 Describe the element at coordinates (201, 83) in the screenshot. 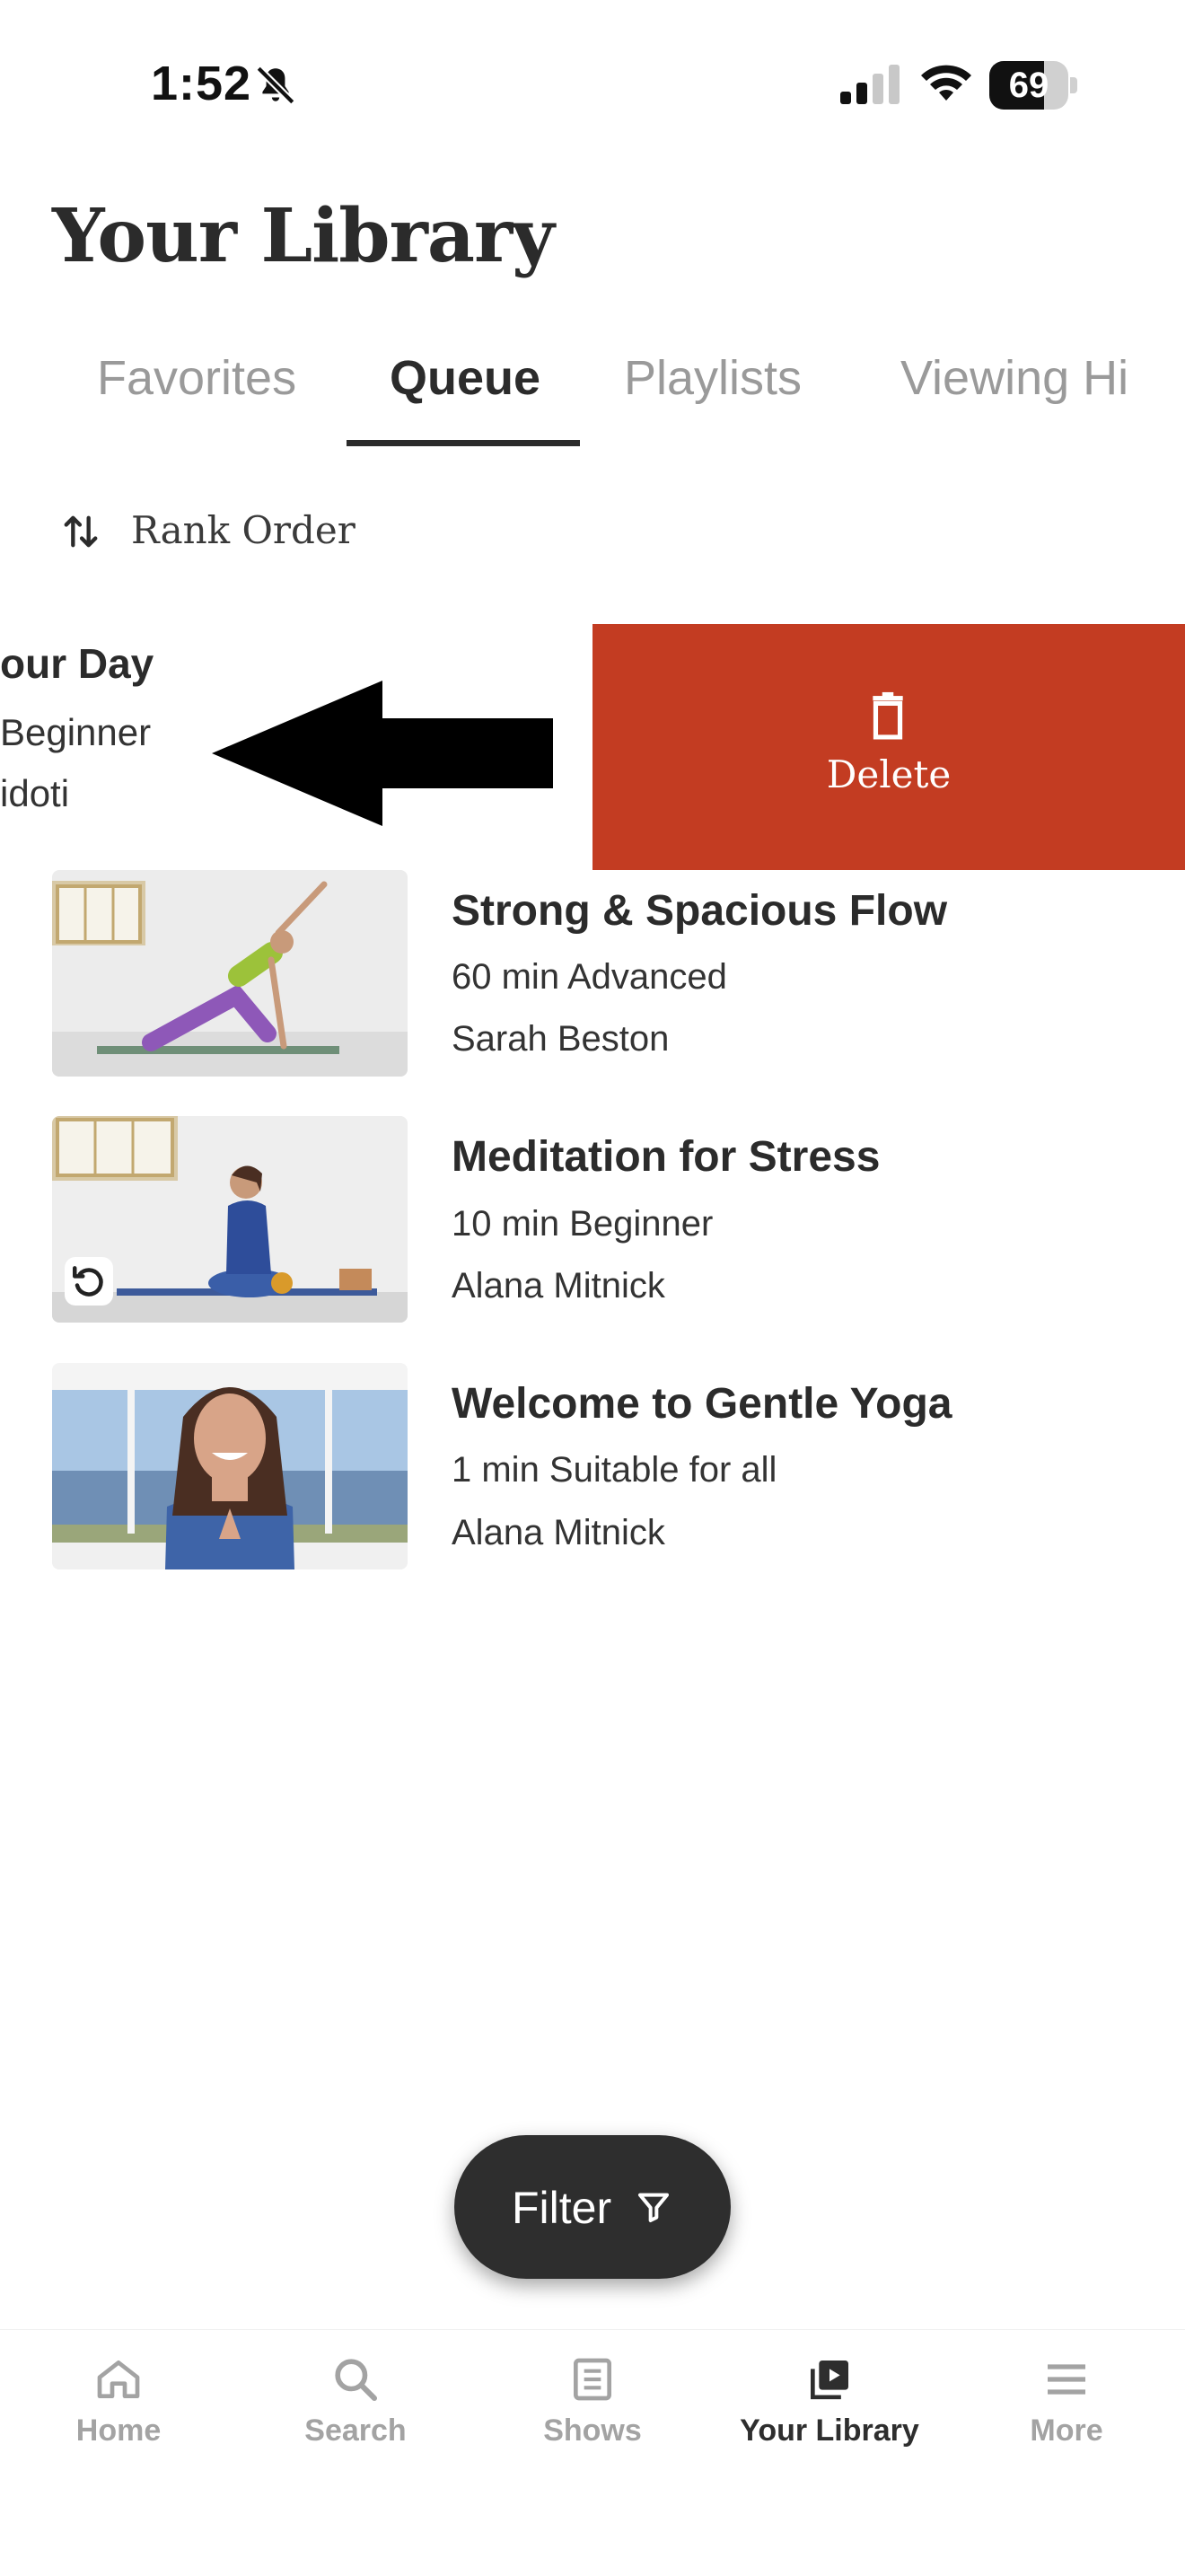

I see `status-time: 1:52` at that location.